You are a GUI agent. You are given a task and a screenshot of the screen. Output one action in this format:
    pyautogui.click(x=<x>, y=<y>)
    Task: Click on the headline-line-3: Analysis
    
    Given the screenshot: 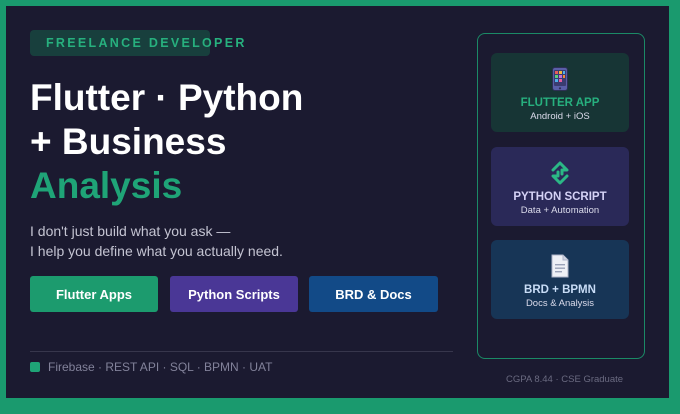 What is the action you would take?
    pyautogui.click(x=106, y=185)
    